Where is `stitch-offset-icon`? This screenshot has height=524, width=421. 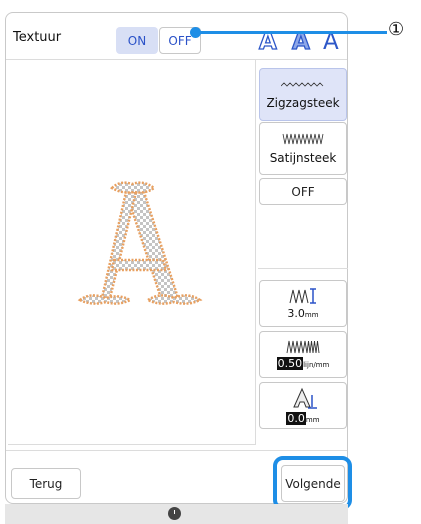 stitch-offset-icon is located at coordinates (305, 398).